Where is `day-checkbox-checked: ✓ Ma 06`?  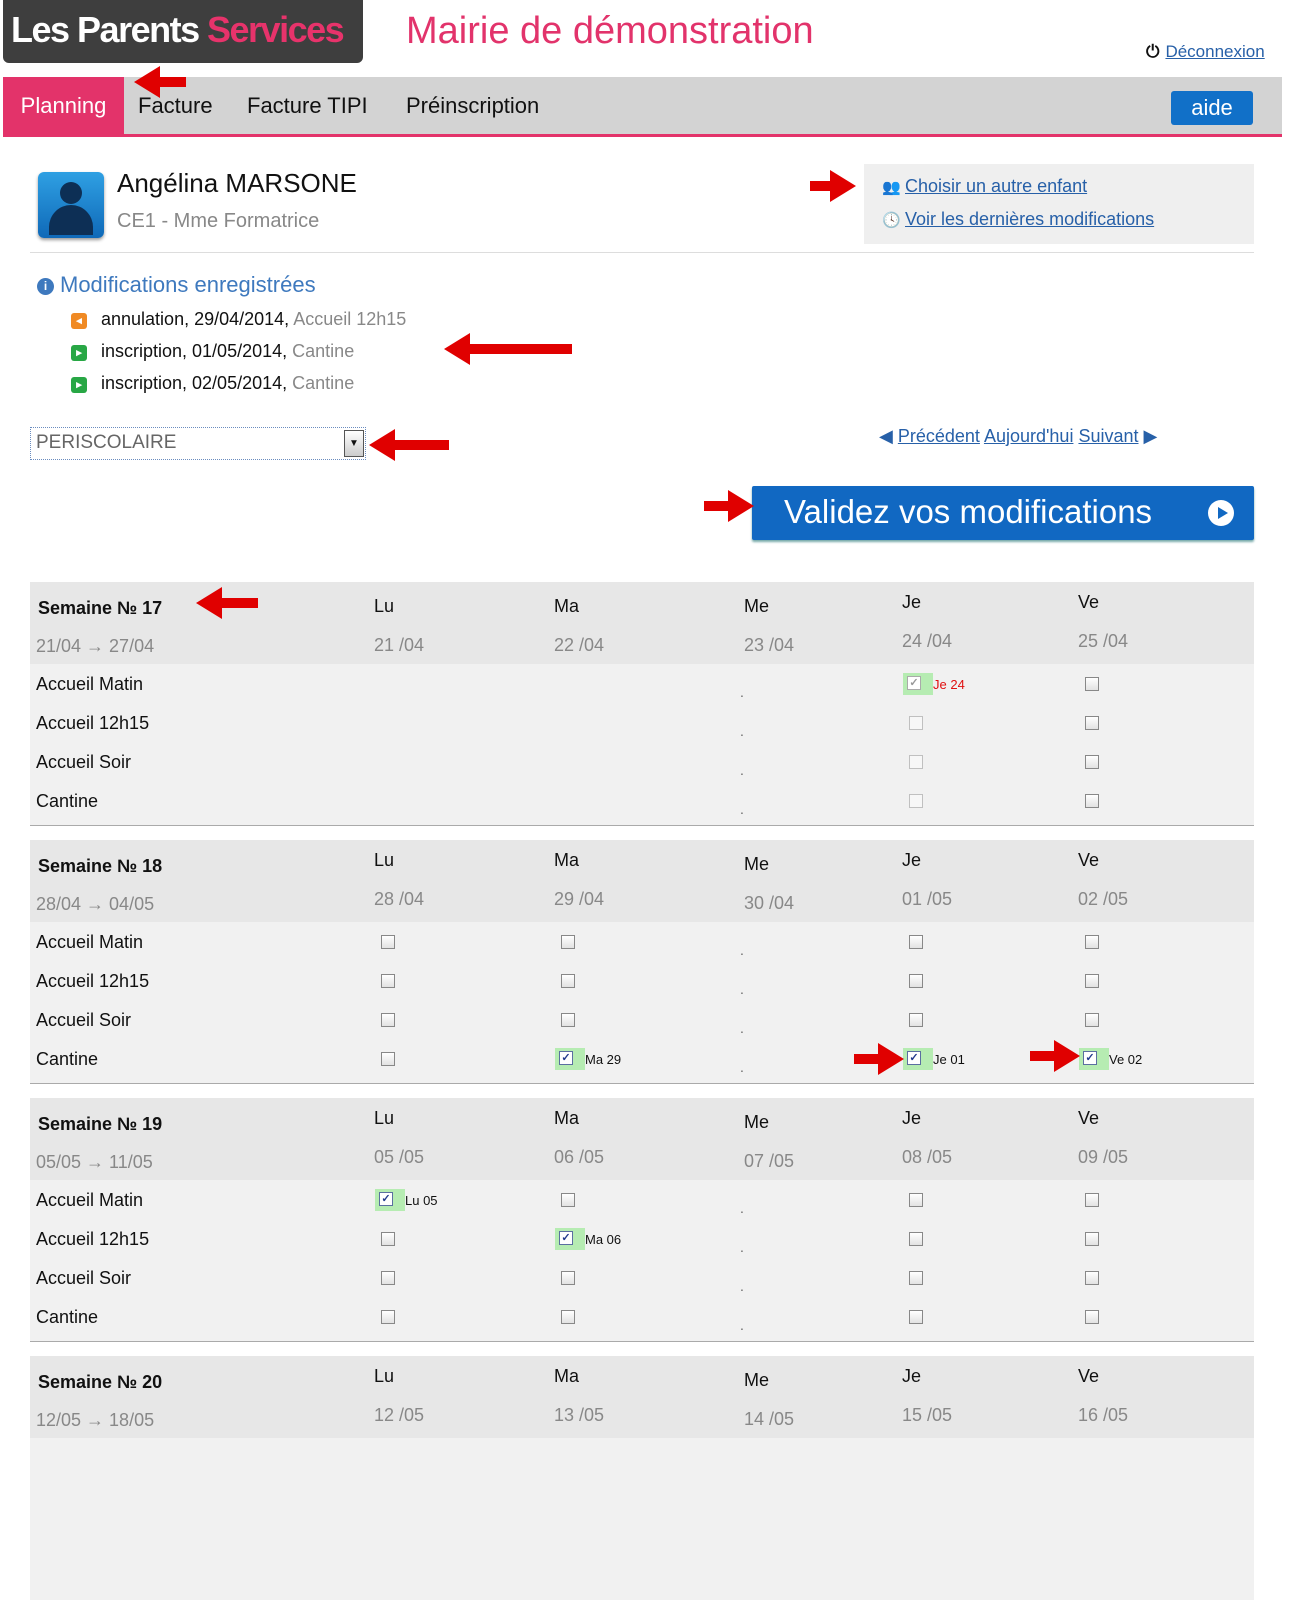 day-checkbox-checked: ✓ Ma 06 is located at coordinates (588, 1239).